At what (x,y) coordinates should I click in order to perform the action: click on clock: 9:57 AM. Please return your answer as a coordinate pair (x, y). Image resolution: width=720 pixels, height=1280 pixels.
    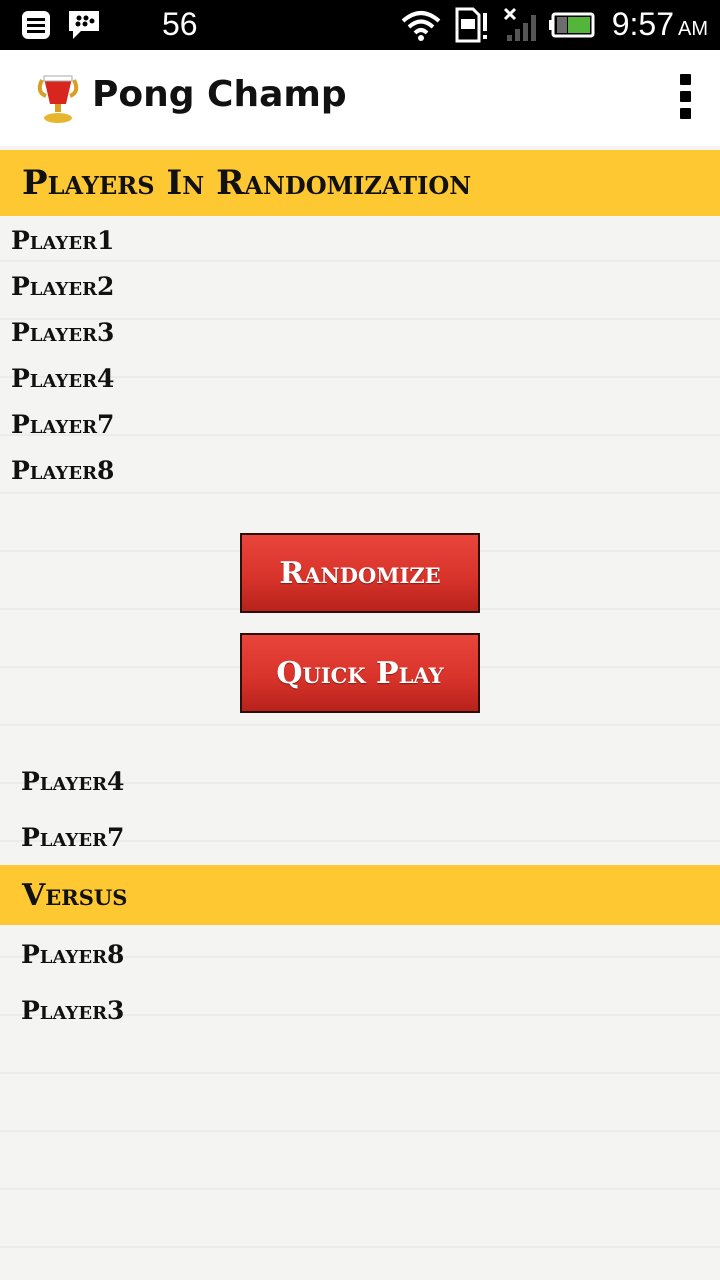
    Looking at the image, I should click on (659, 24).